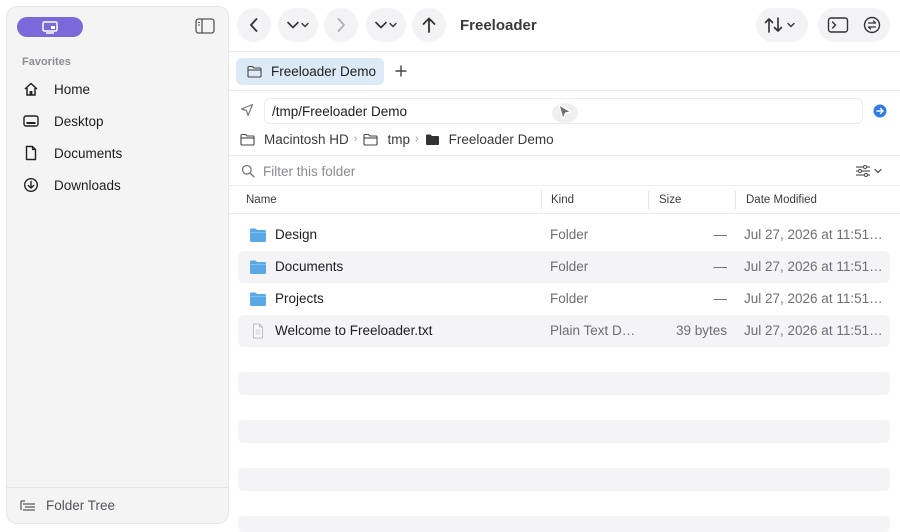  What do you see at coordinates (432, 139) in the screenshot?
I see `folder-filled-icon` at bounding box center [432, 139].